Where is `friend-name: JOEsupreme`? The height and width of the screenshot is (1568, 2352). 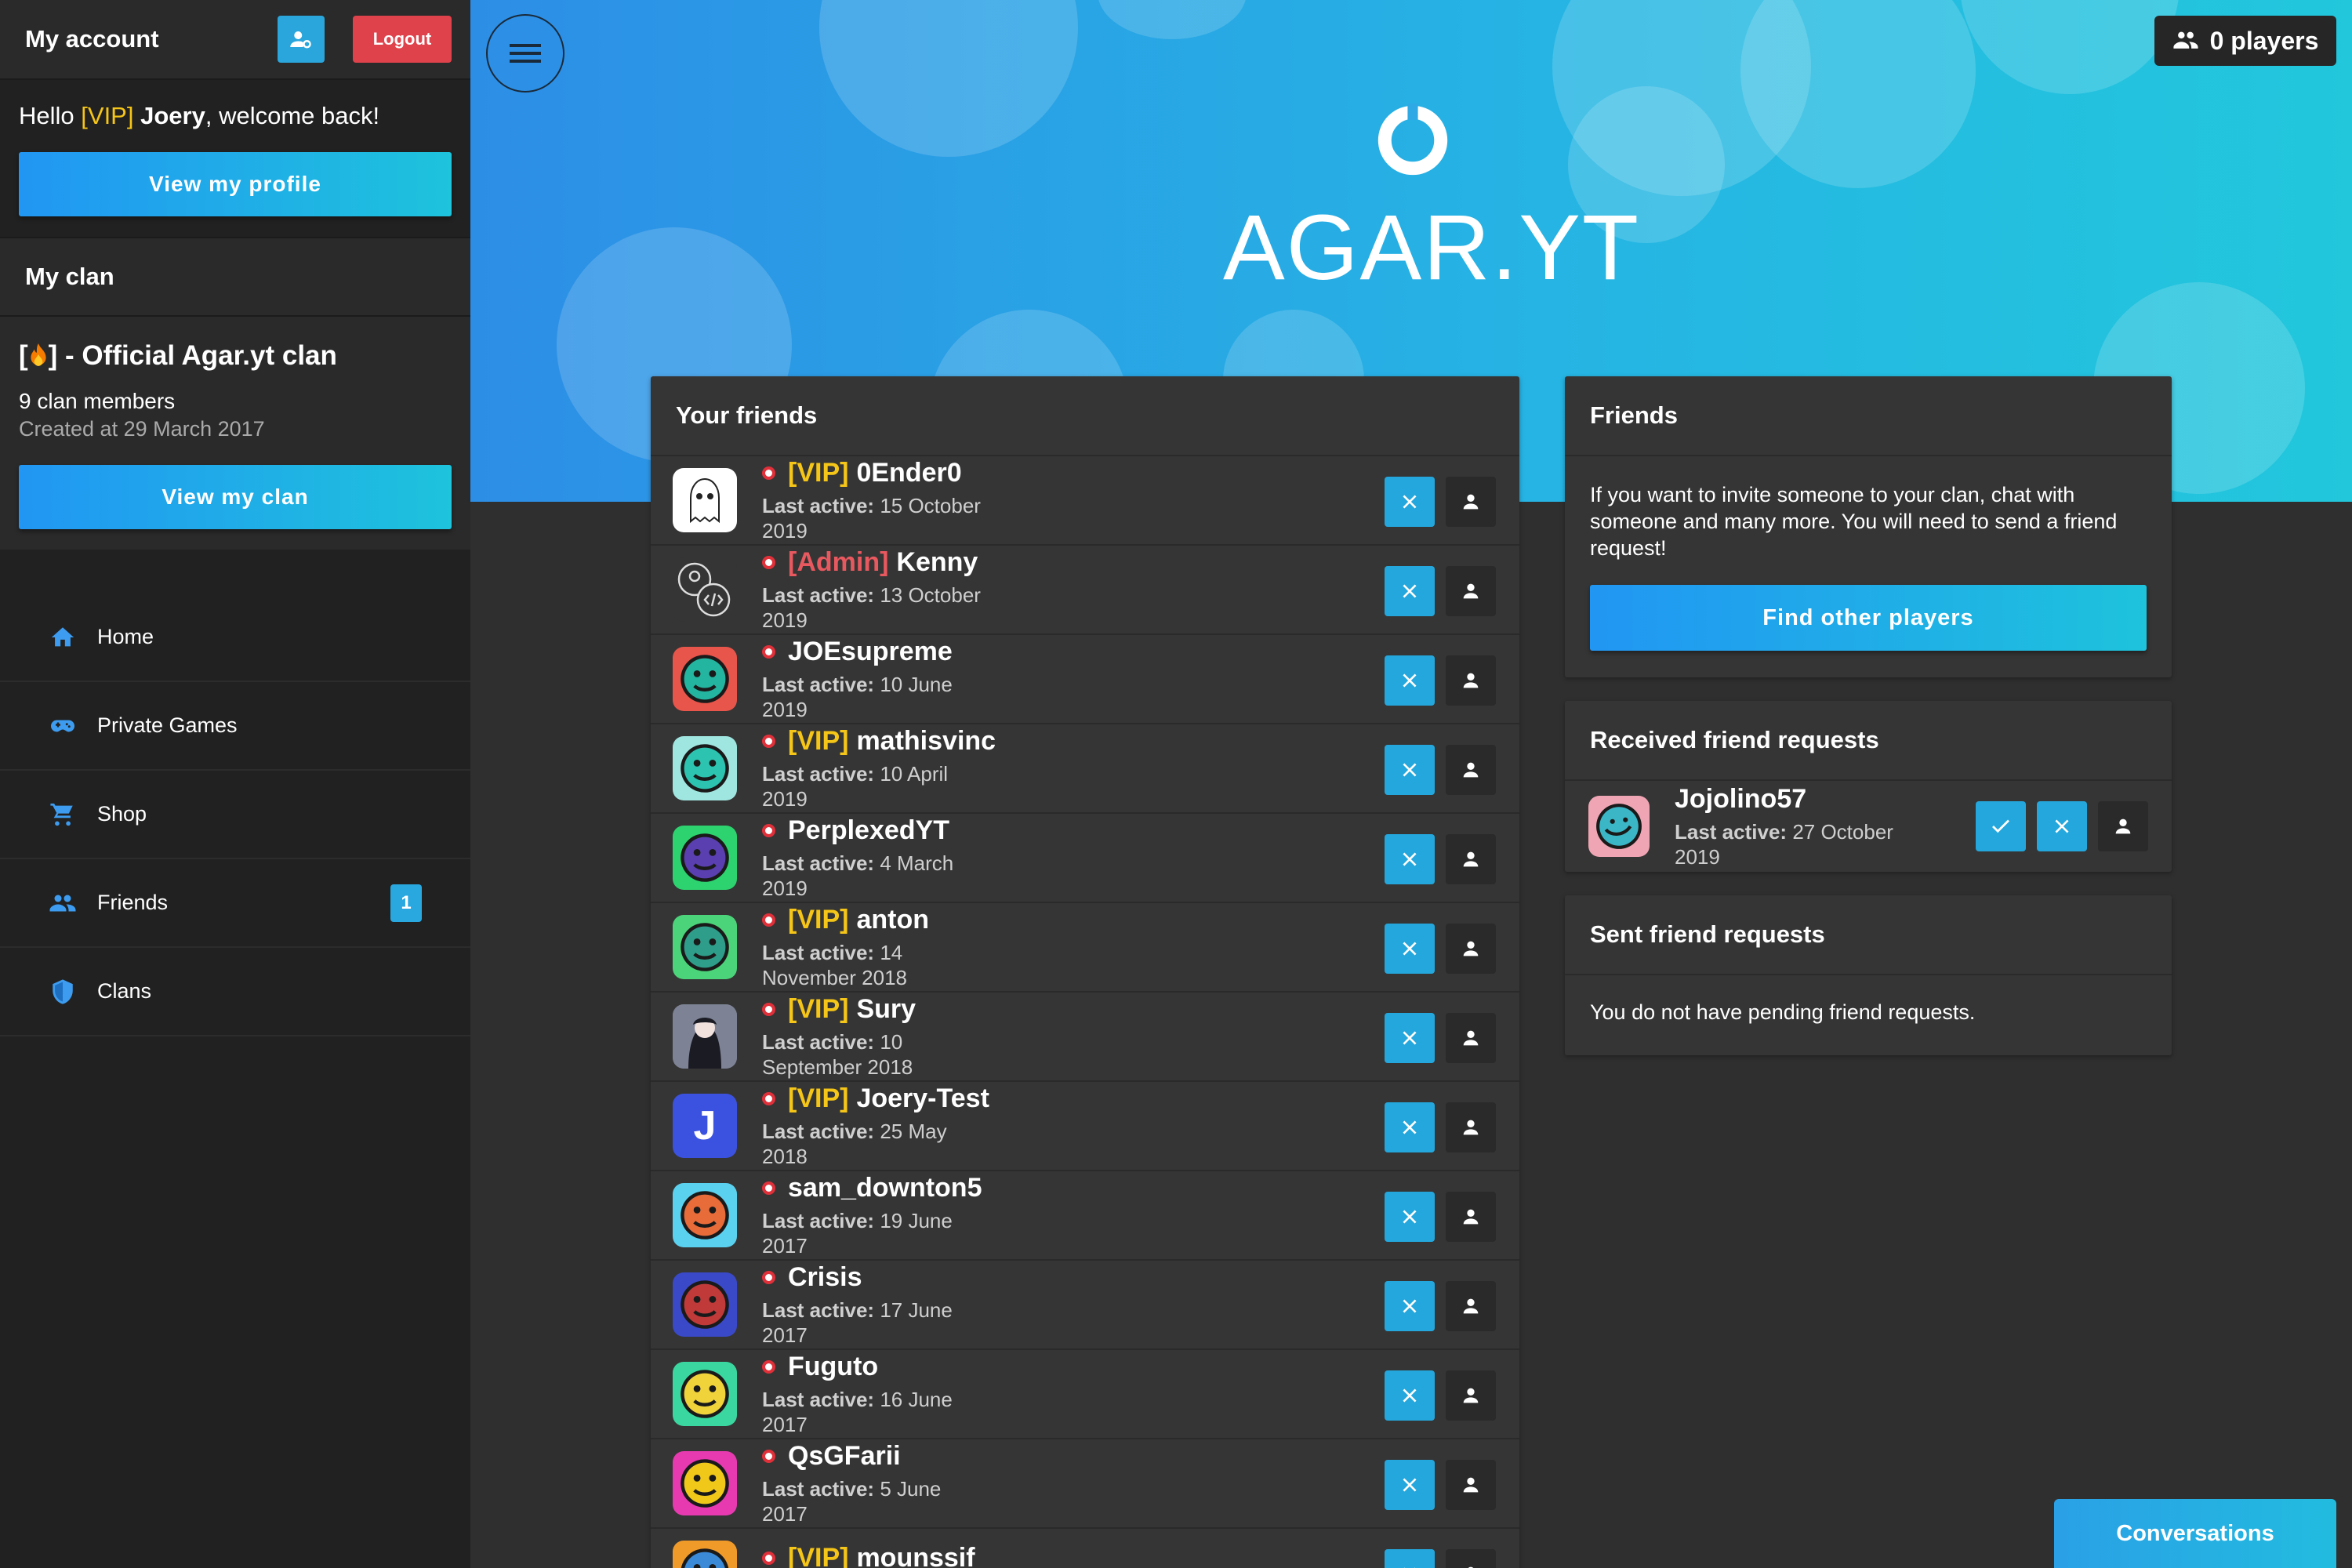
friend-name: JOEsupreme is located at coordinates (872, 652).